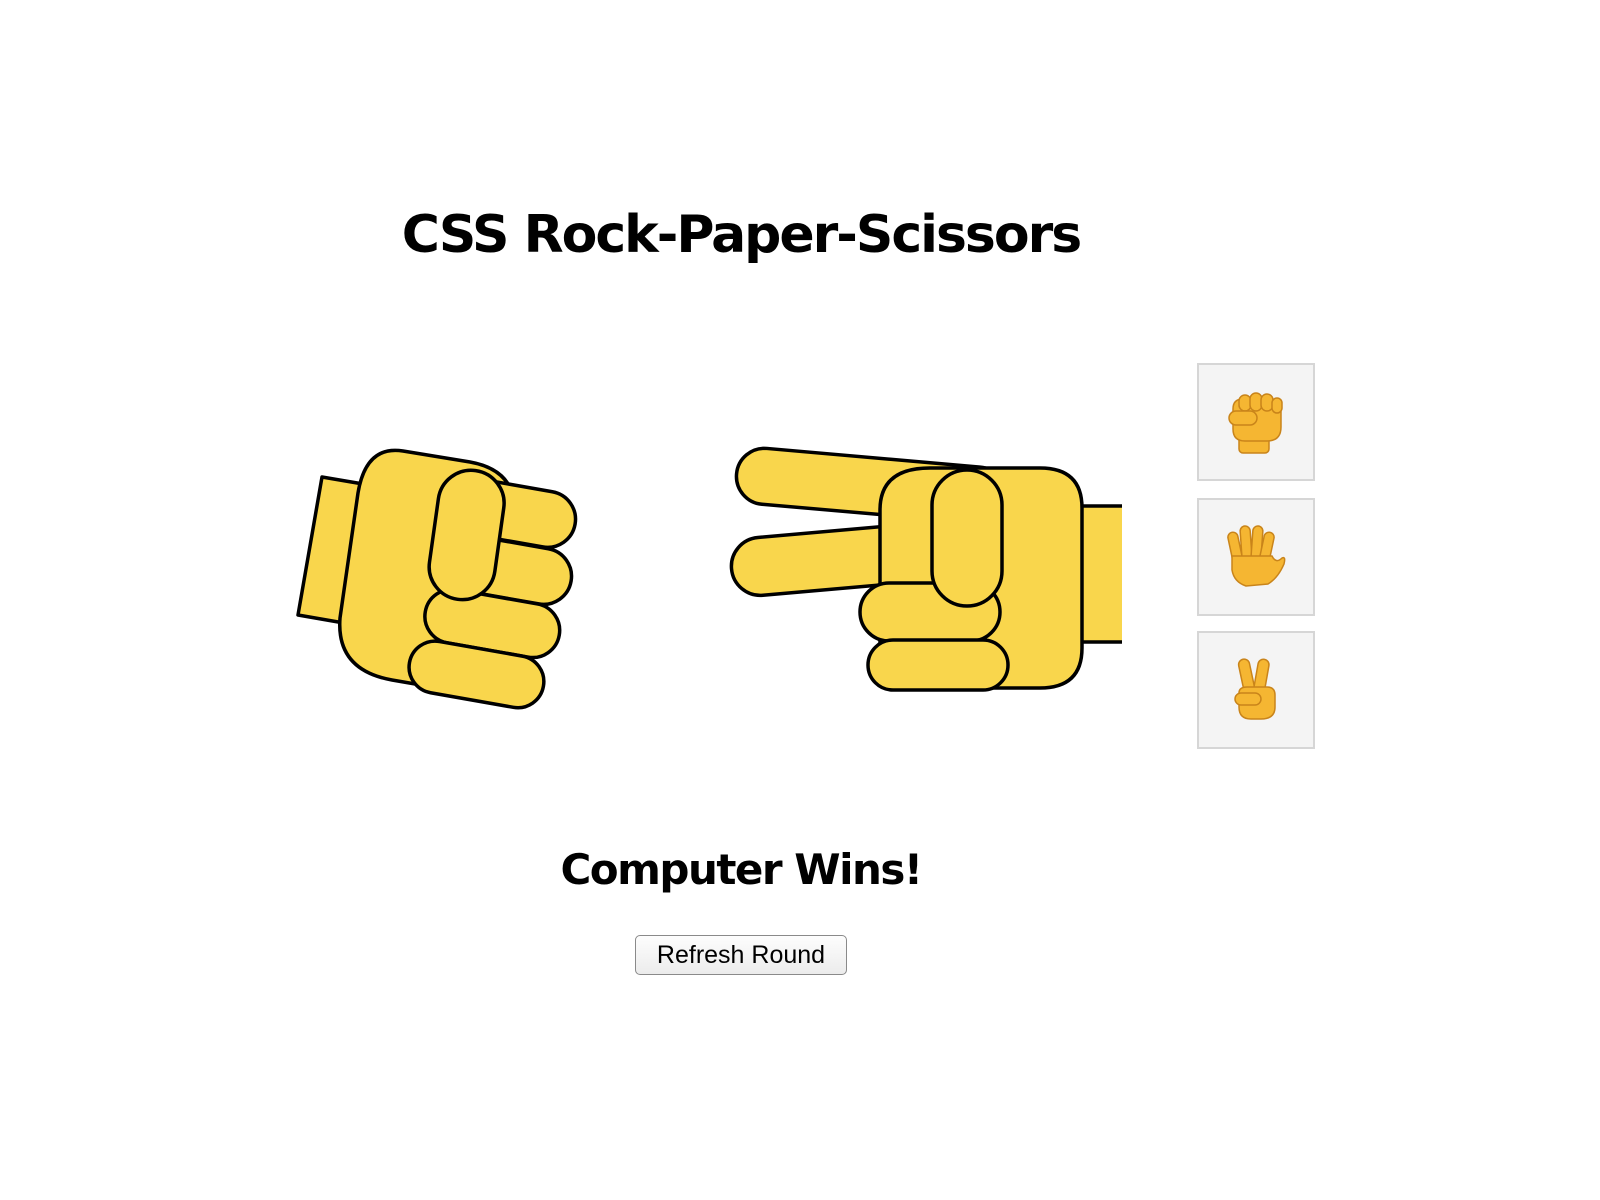 The height and width of the screenshot is (1200, 1600). I want to click on raised-hand-icon, so click(1256, 556).